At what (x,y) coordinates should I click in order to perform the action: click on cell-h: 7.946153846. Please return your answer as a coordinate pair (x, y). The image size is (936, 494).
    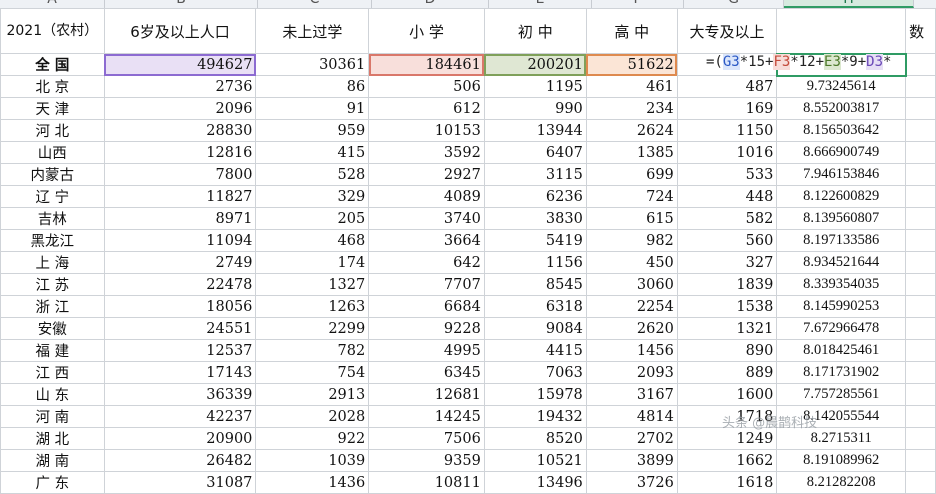
    Looking at the image, I should click on (841, 174).